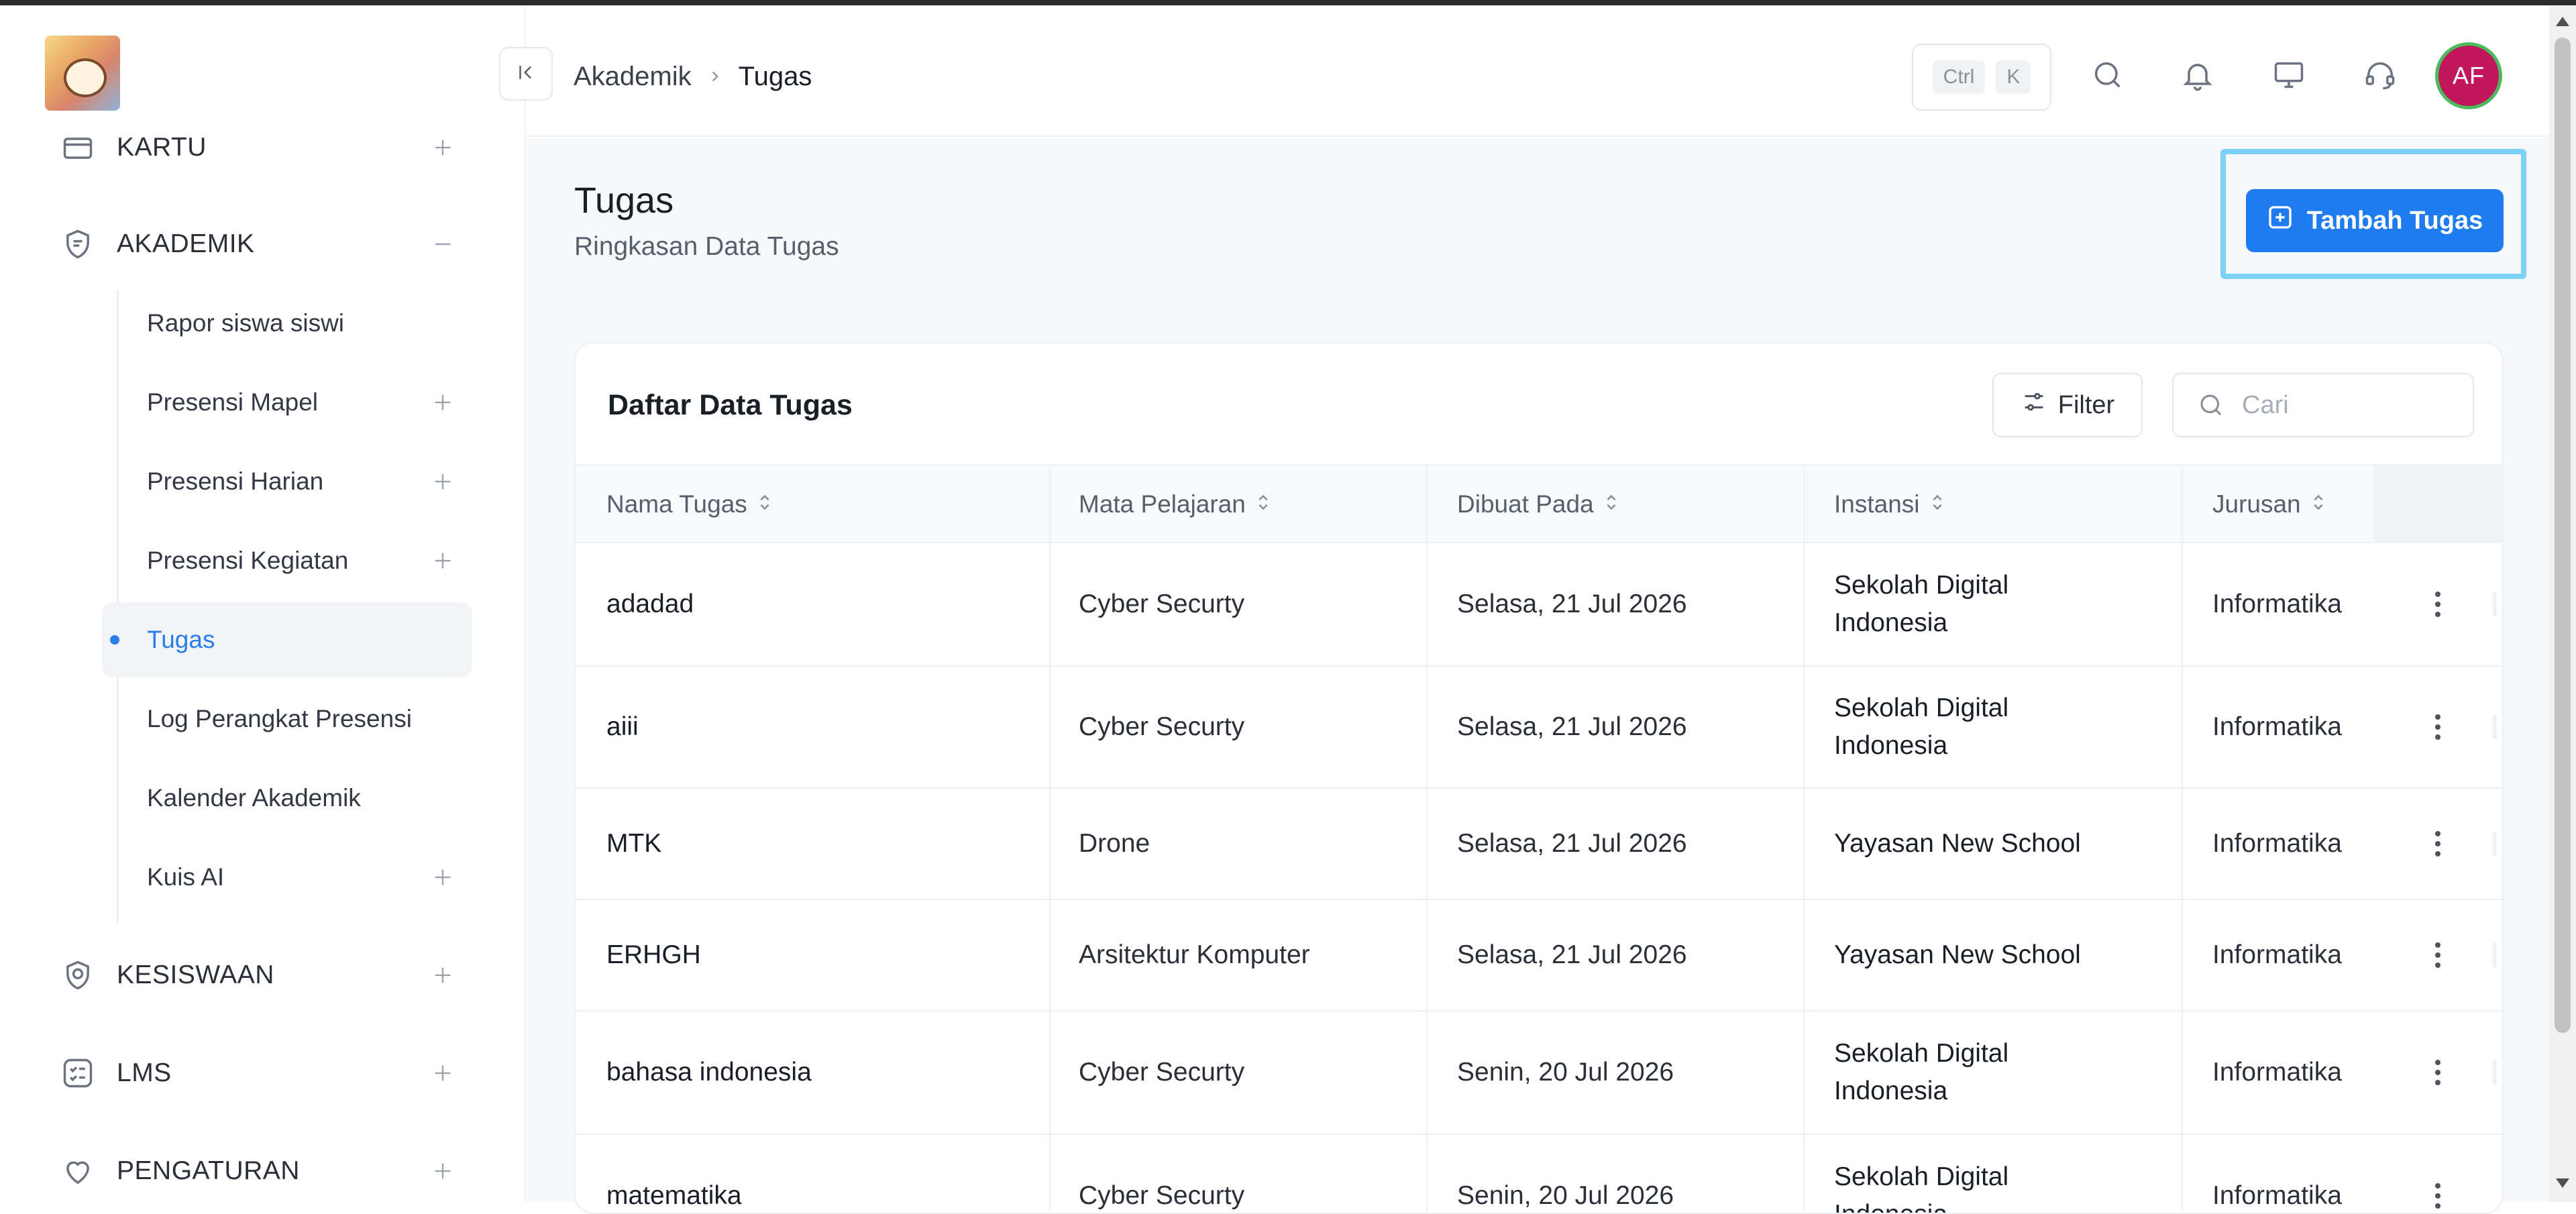 This screenshot has height=1214, width=2576. What do you see at coordinates (2197, 75) in the screenshot?
I see `bell-icon` at bounding box center [2197, 75].